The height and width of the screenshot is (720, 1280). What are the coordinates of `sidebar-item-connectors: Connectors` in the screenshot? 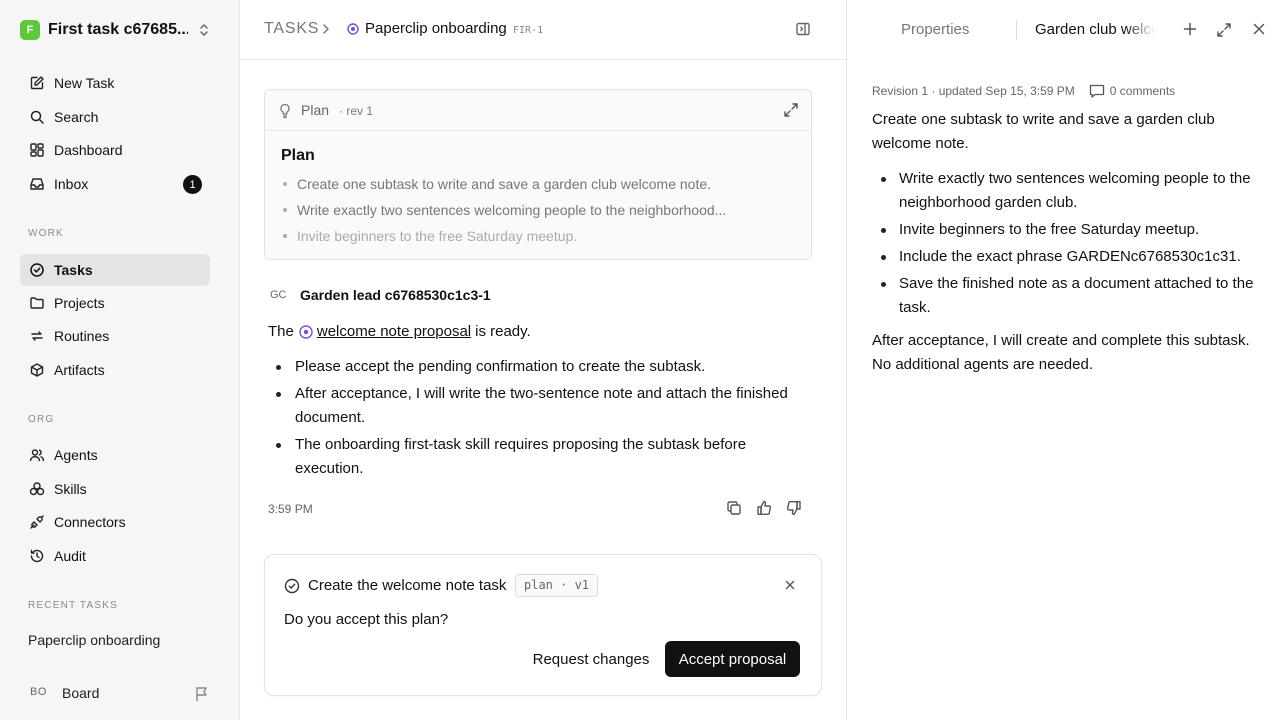 It's located at (115, 522).